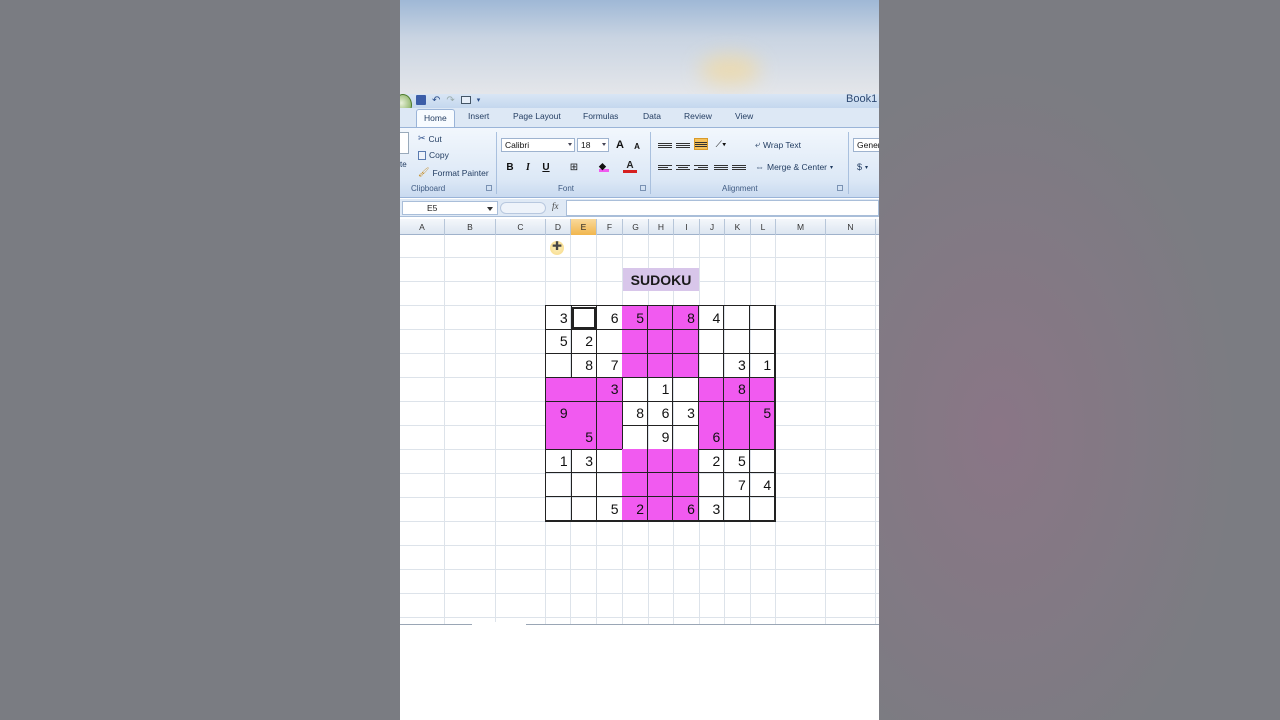  I want to click on fill-color-icon: ◆, so click(604, 167).